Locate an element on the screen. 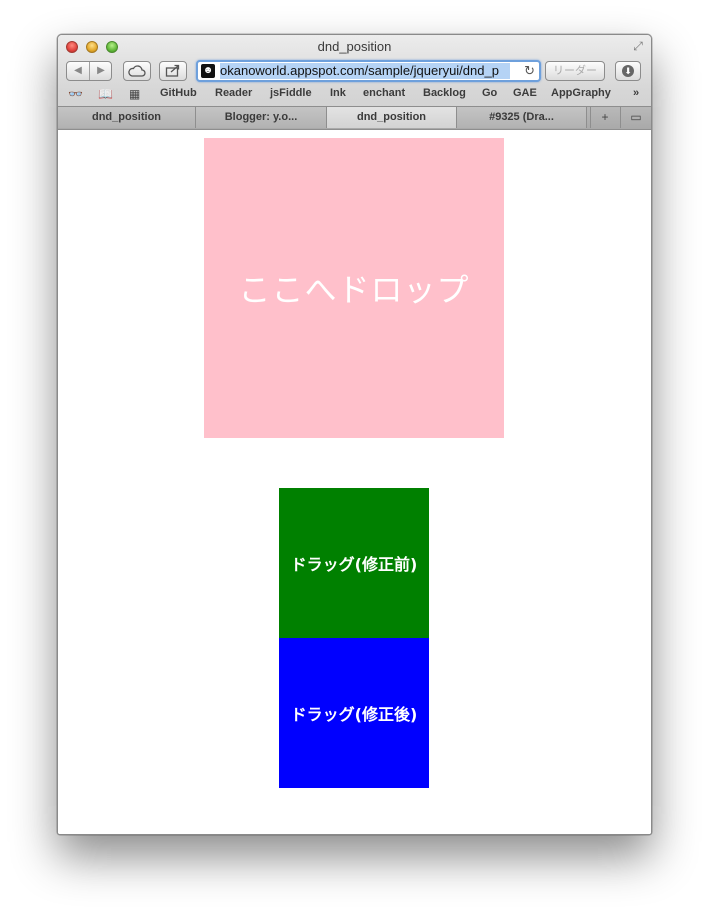 Image resolution: width=707 pixels, height=913 pixels. share-icon is located at coordinates (172, 70).